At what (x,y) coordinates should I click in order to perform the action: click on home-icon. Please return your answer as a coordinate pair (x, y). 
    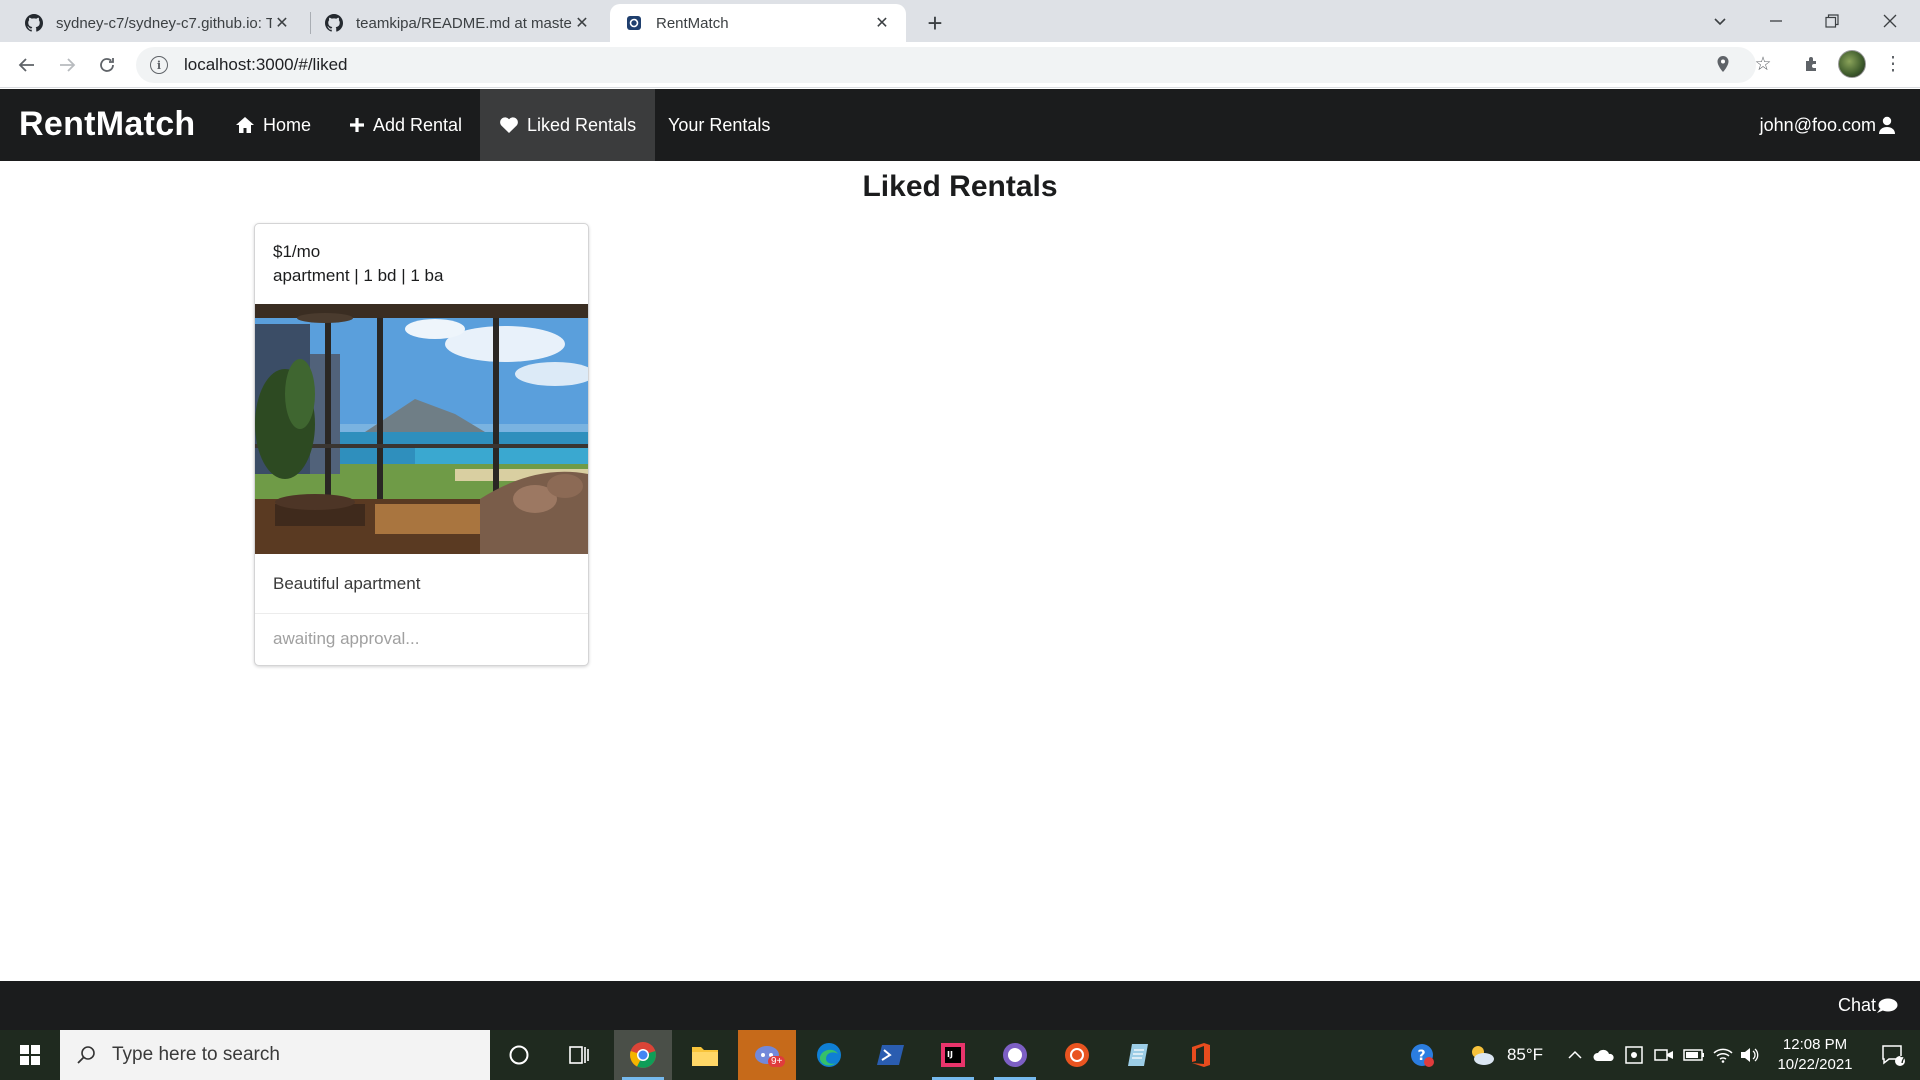
    Looking at the image, I should click on (245, 125).